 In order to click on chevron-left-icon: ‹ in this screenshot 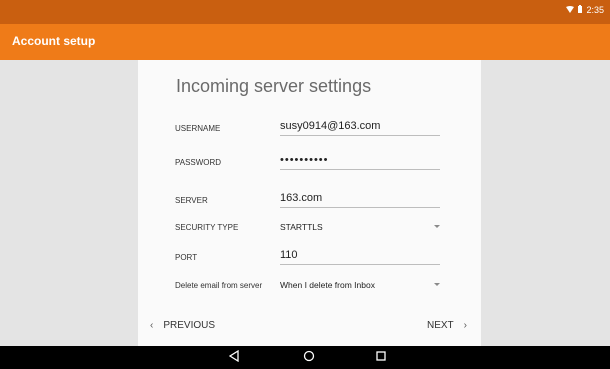, I will do `click(152, 325)`.